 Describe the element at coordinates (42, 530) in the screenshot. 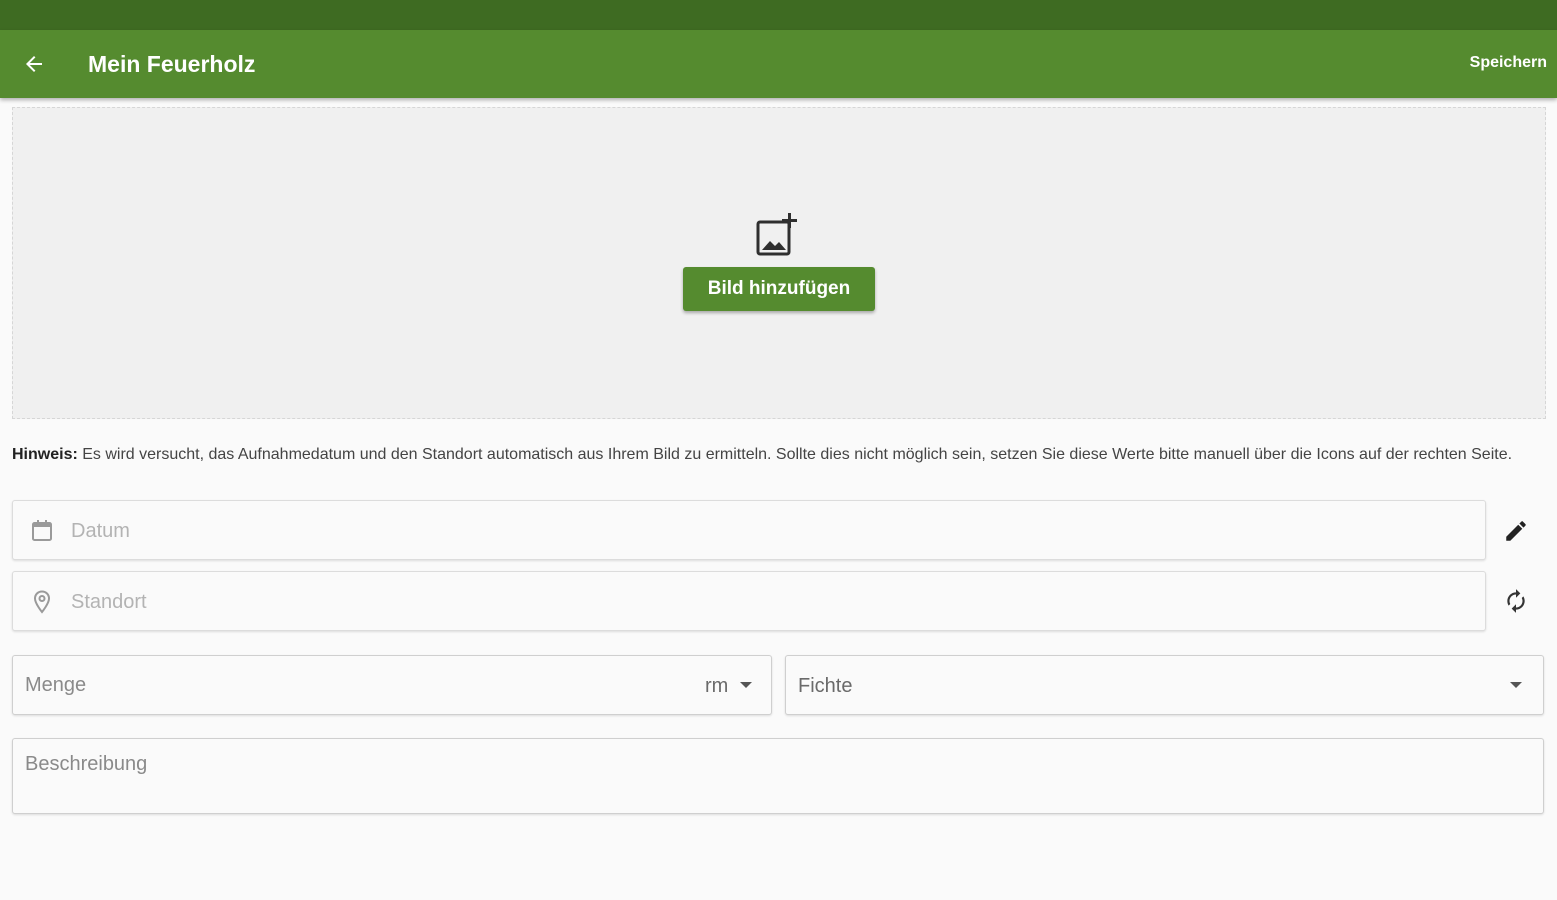

I see `calendar-icon` at that location.